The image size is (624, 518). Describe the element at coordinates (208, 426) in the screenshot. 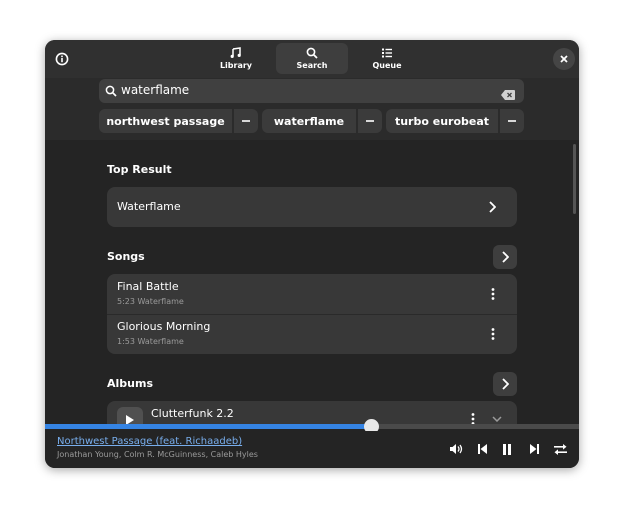

I see `seek-fill` at that location.